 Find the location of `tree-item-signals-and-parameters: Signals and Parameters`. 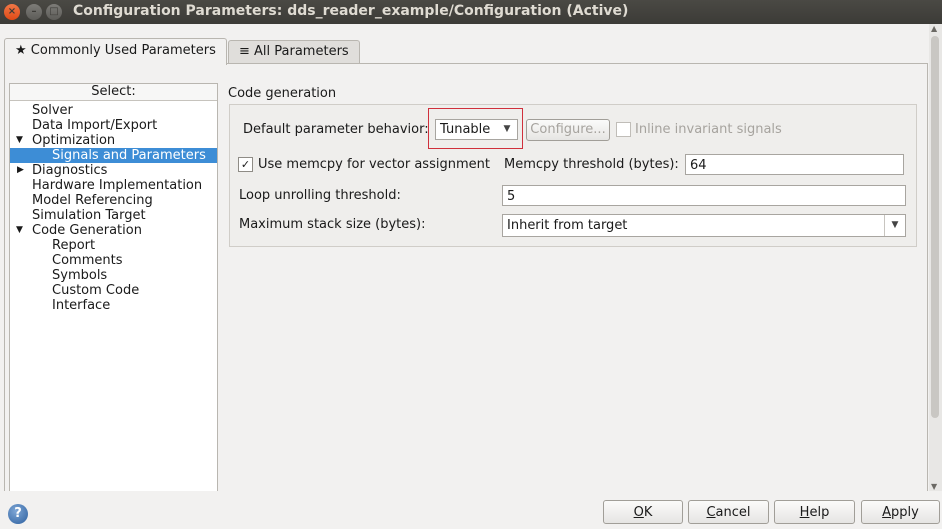

tree-item-signals-and-parameters: Signals and Parameters is located at coordinates (113, 155).